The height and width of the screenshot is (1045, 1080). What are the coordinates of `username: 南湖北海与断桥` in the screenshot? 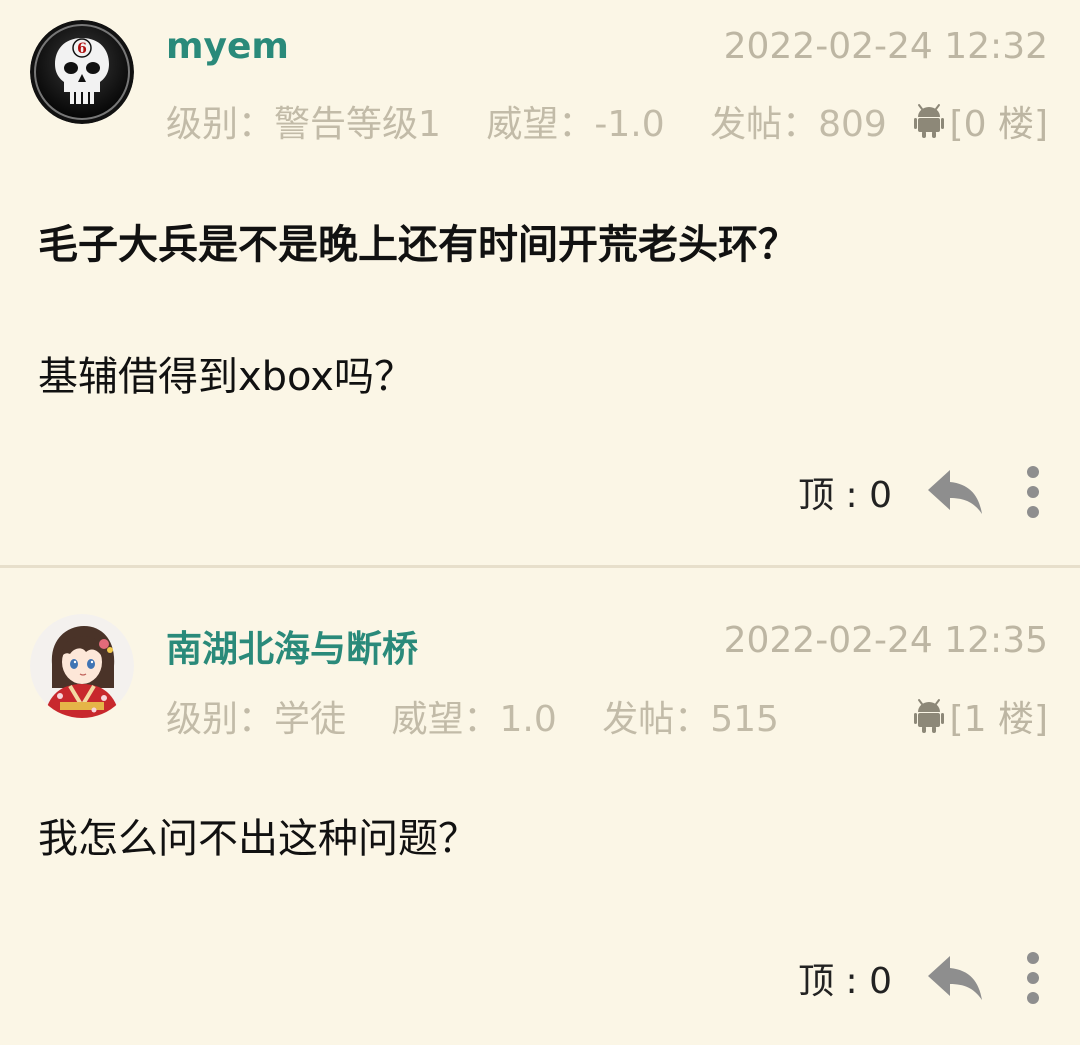 It's located at (292, 646).